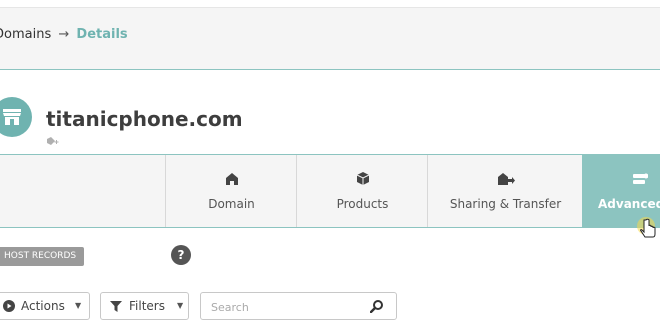 Image resolution: width=660 pixels, height=330 pixels. What do you see at coordinates (362, 179) in the screenshot?
I see `box-icon` at bounding box center [362, 179].